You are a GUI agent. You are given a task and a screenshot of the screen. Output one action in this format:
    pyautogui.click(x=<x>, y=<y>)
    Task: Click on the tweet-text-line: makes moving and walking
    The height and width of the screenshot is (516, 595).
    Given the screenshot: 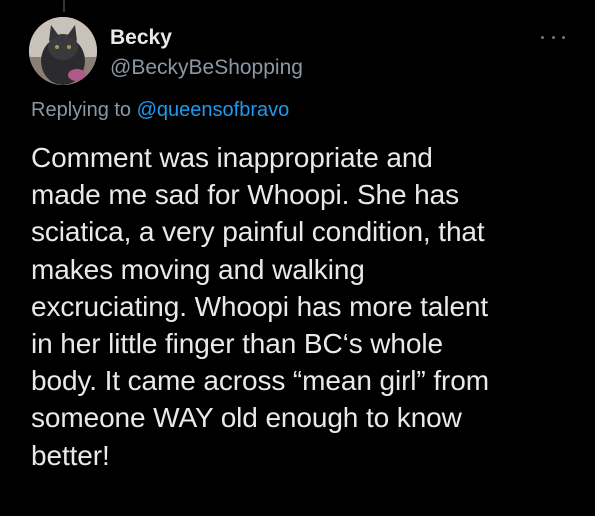 What is the action you would take?
    pyautogui.click(x=198, y=269)
    